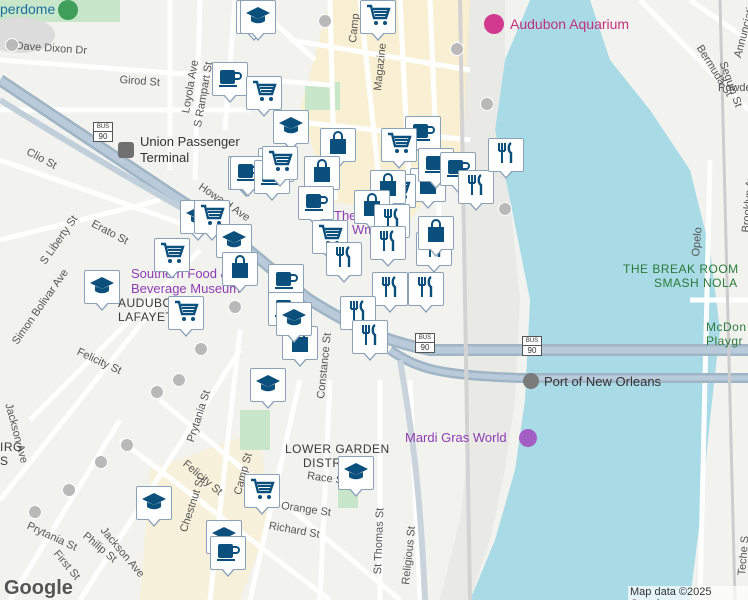  I want to click on poi-port-label: Port of New Orleans, so click(602, 381).